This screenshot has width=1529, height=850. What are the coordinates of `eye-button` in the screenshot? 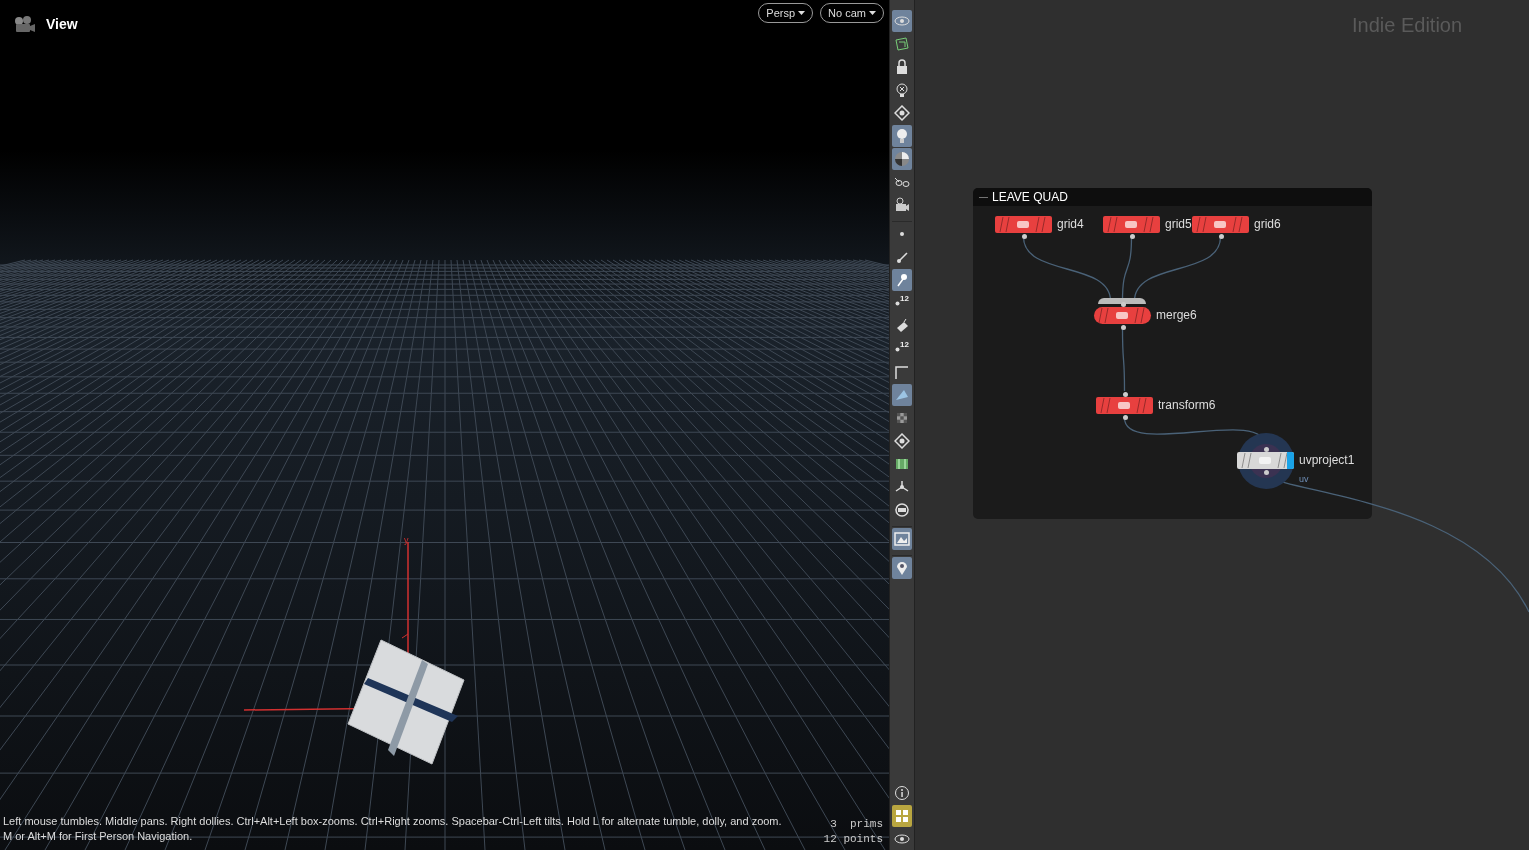 It's located at (902, 21).